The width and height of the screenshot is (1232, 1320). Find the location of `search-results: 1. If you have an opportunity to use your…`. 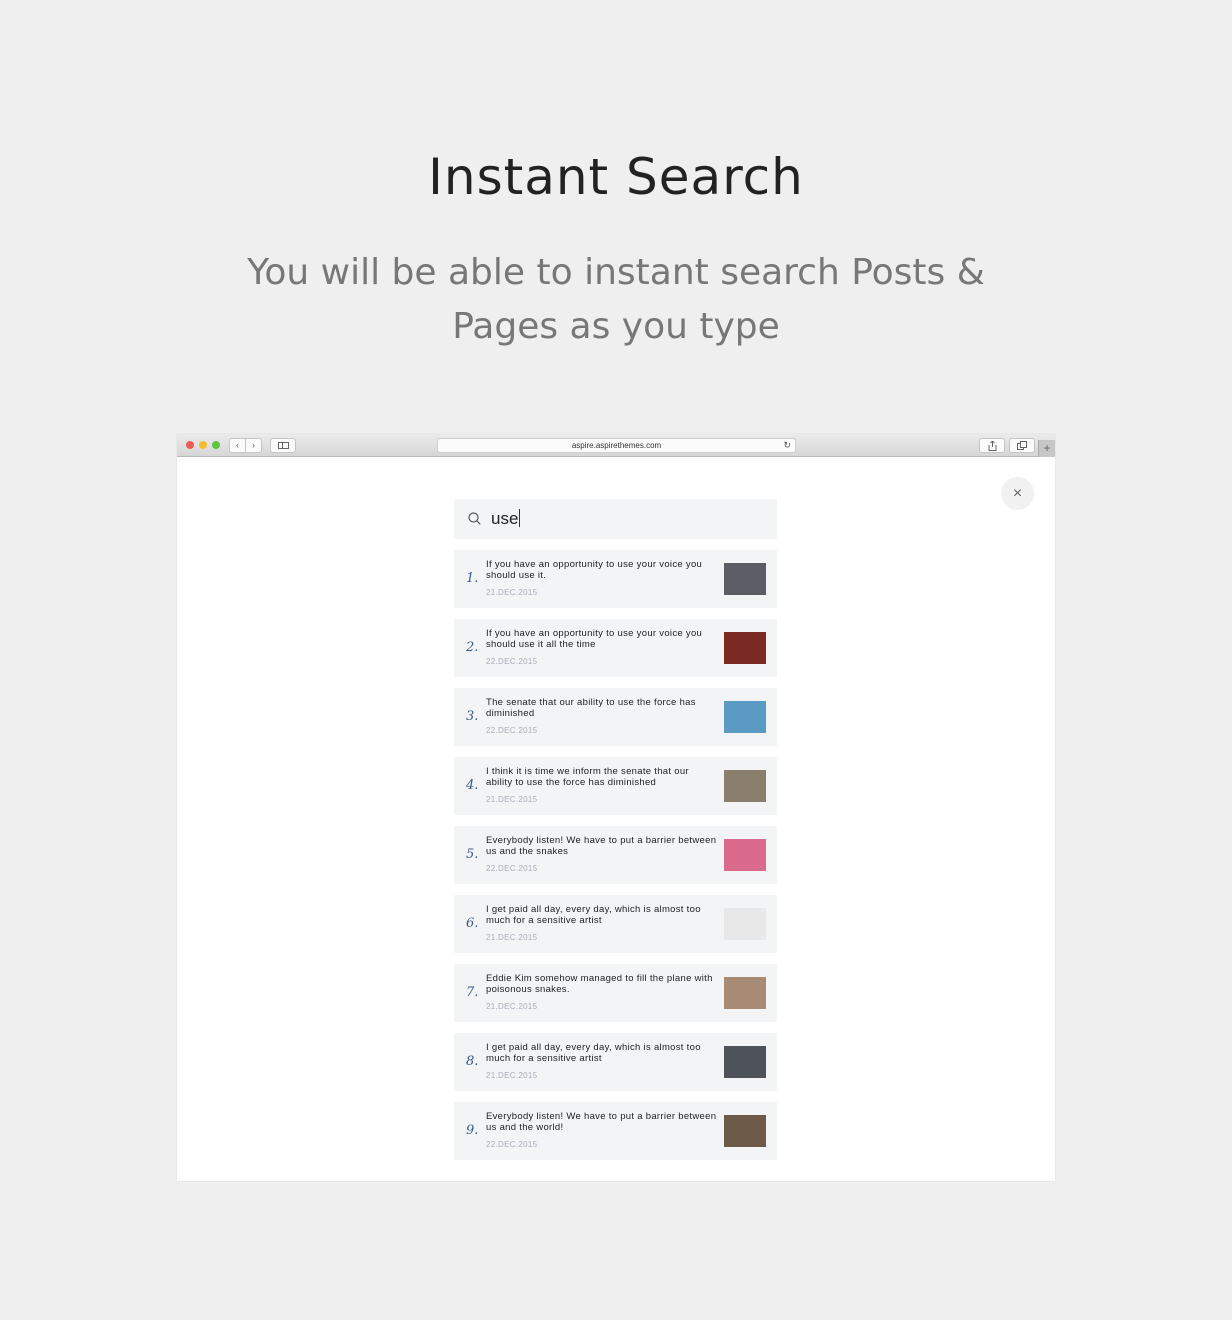

search-results: 1. If you have an opportunity to use your… is located at coordinates (615, 860).